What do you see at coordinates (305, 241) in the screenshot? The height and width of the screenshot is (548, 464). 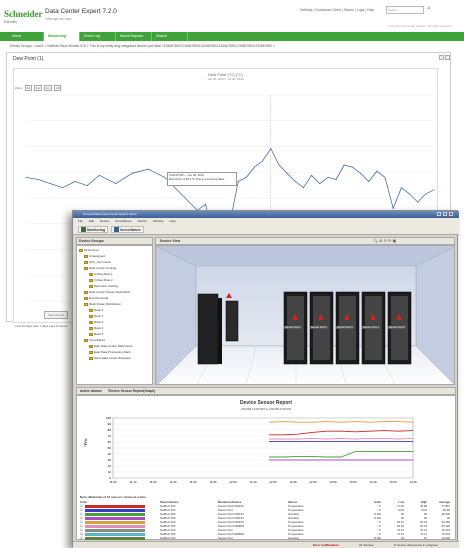 I see `device-view-header: Device View` at bounding box center [305, 241].